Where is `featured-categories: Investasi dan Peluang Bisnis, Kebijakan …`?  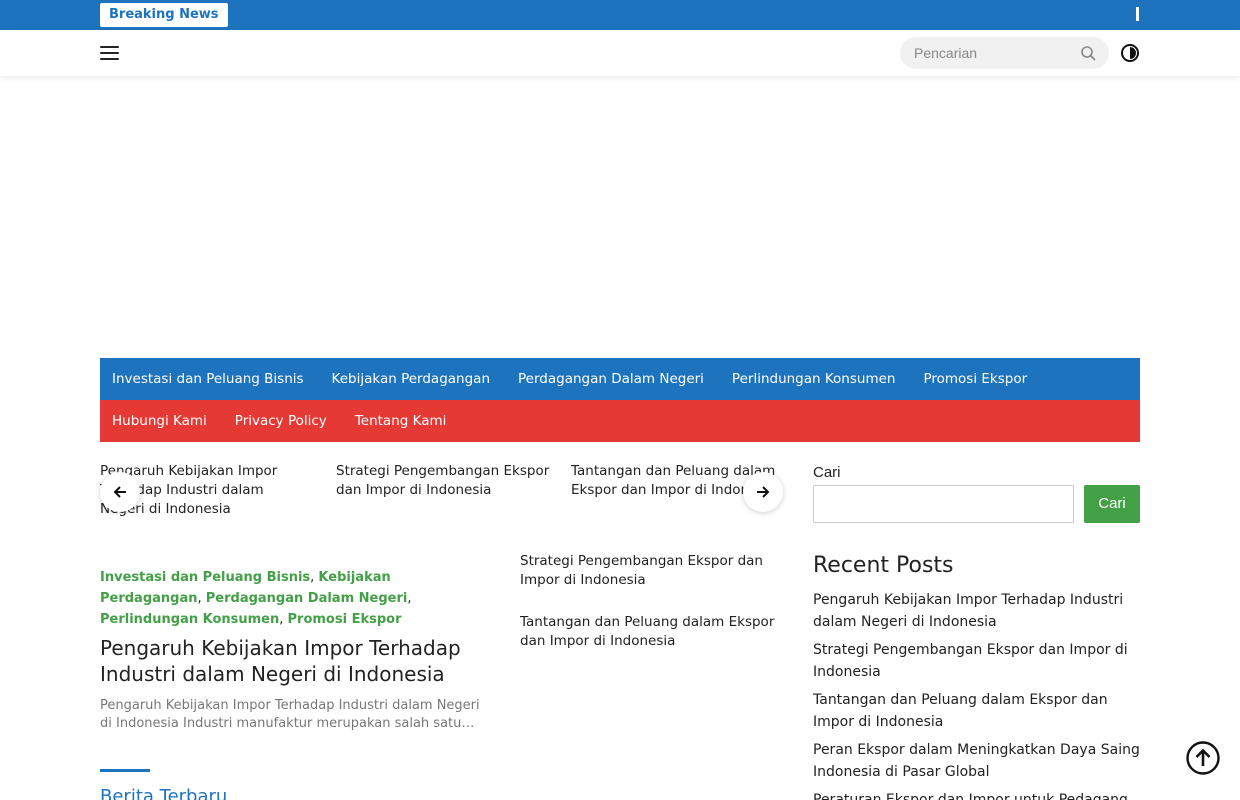
featured-categories: Investasi dan Peluang Bisnis, Kebijakan … is located at coordinates (256, 598).